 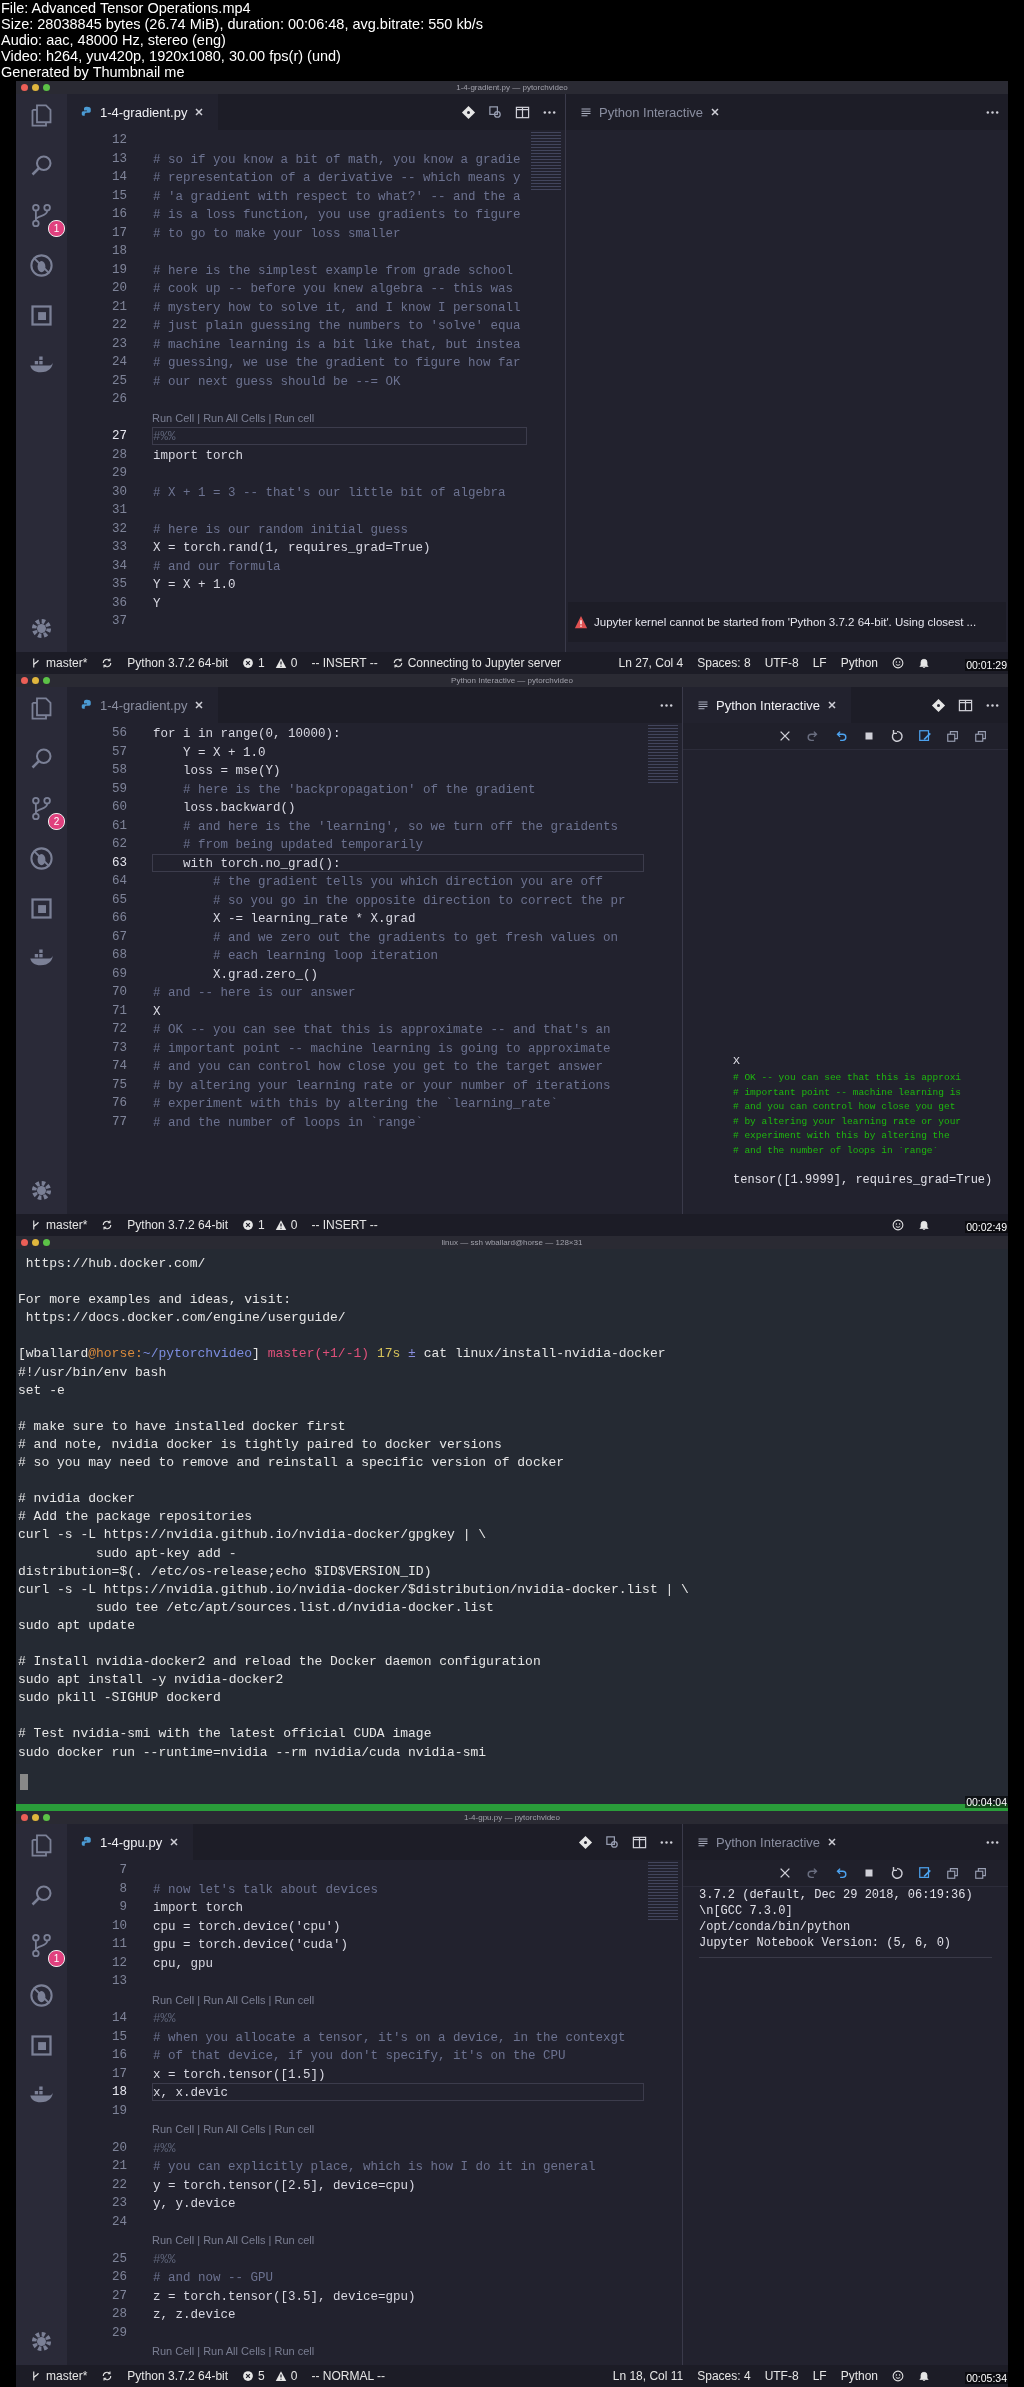 I want to click on panel-tab: Python Interactive, so click(x=767, y=705).